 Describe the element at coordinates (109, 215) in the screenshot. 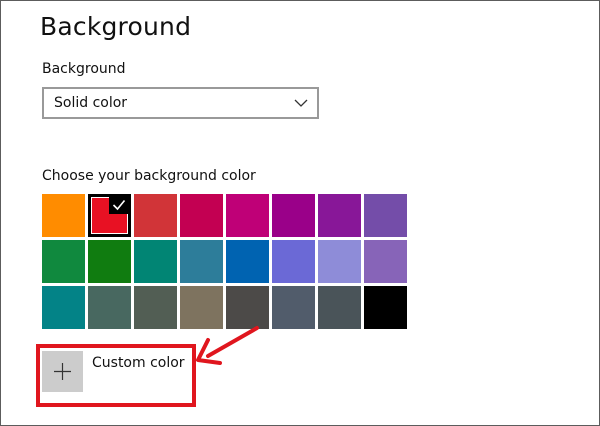

I see `color-swatch-selected` at that location.